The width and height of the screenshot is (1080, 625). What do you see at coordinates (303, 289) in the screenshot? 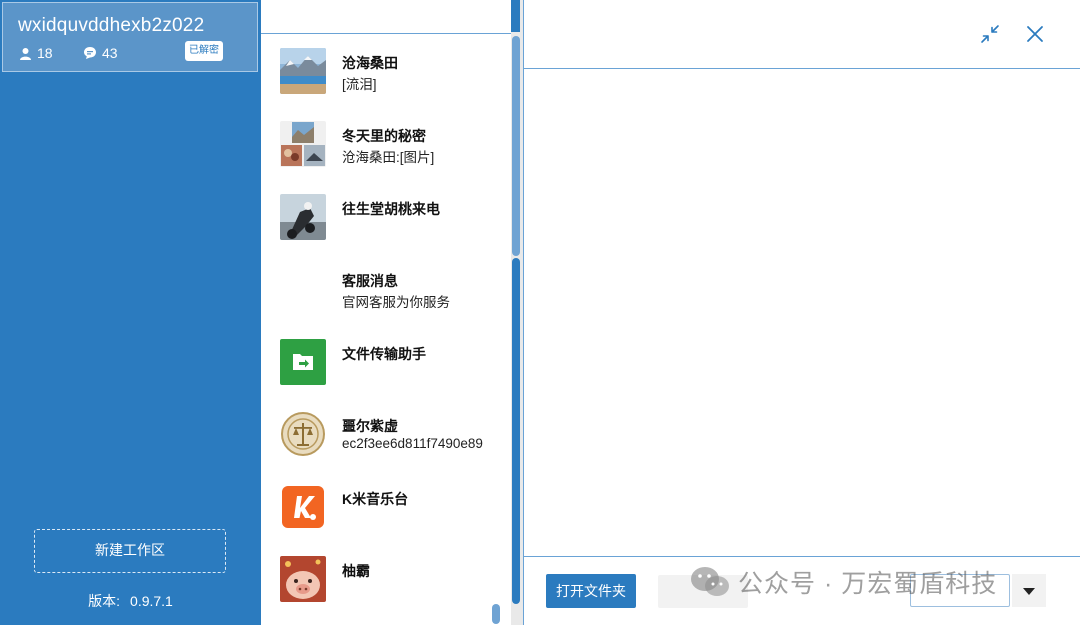
I see `service-avatar` at bounding box center [303, 289].